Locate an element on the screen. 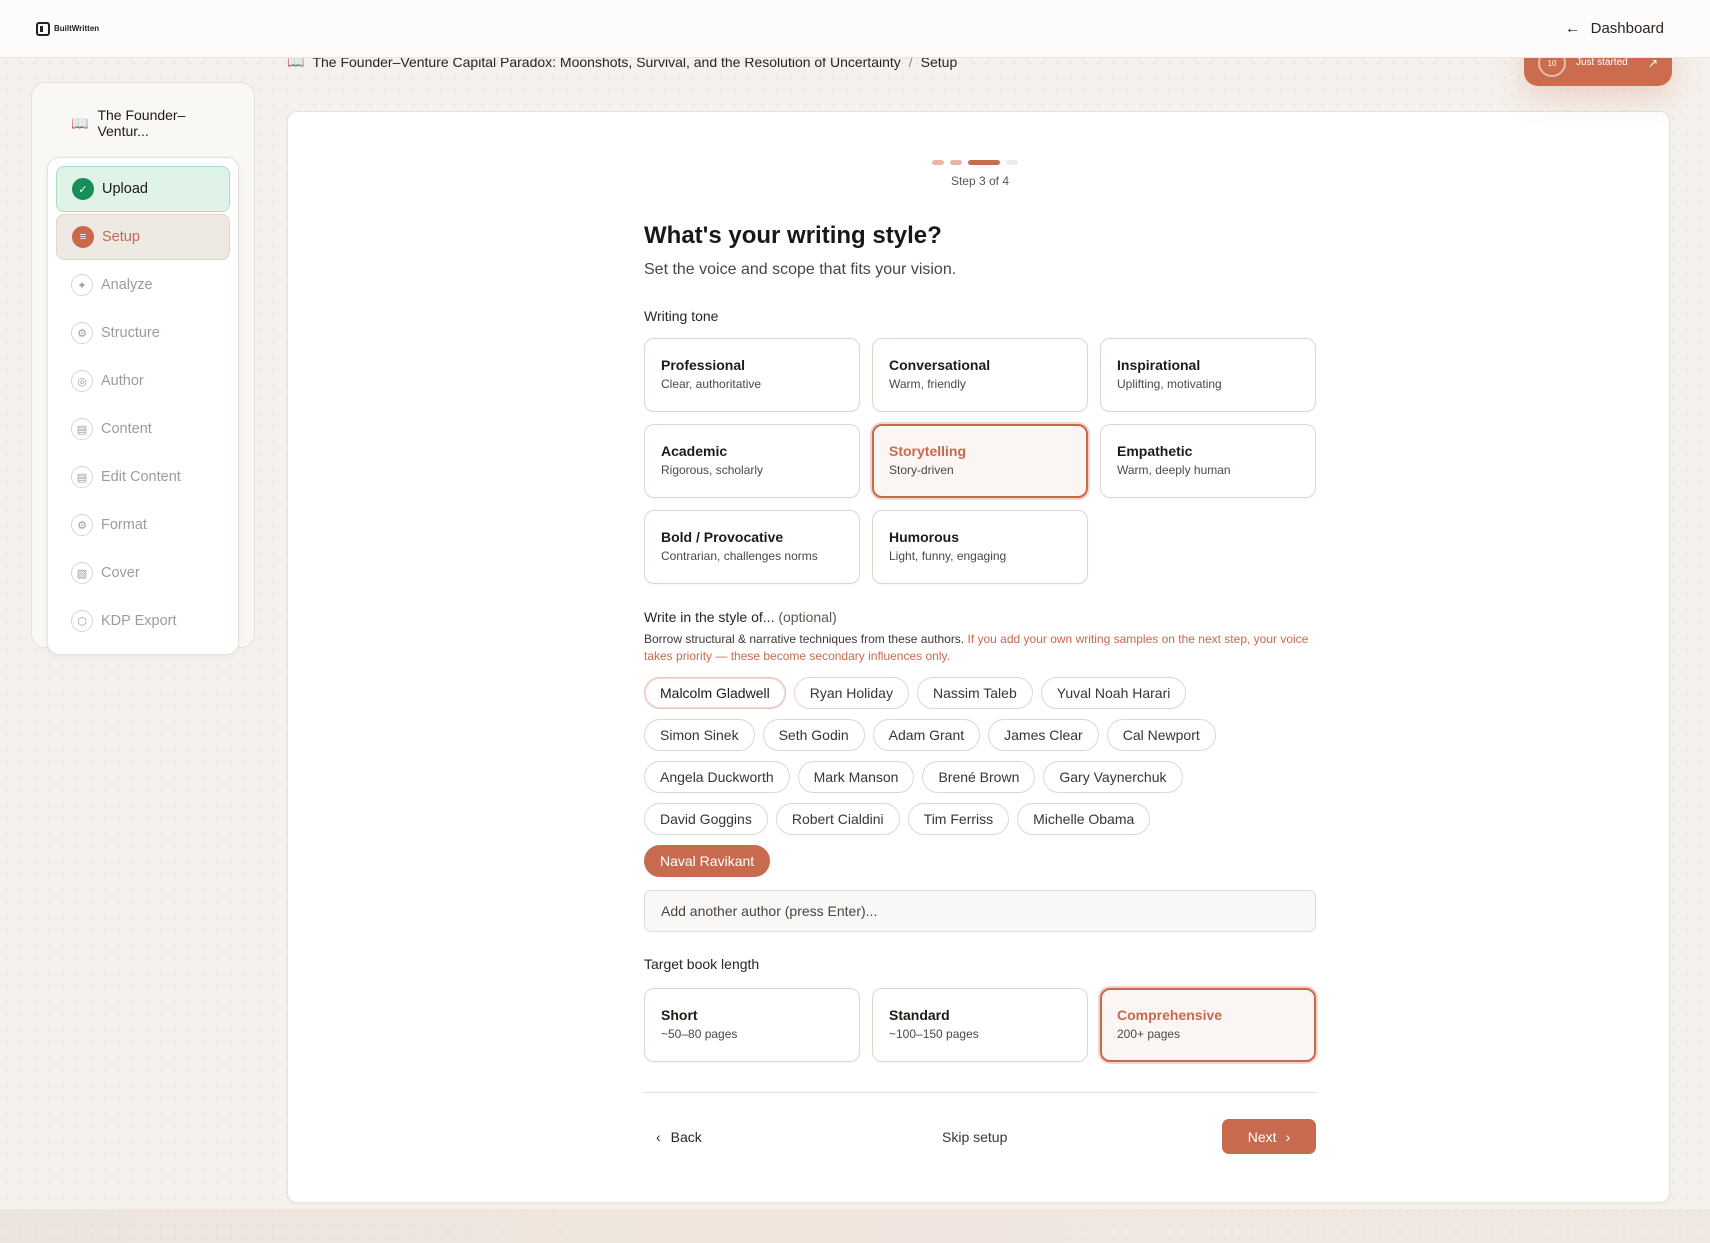 Image resolution: width=1710 pixels, height=1243 pixels. sidebar-item-content: ▤ Content is located at coordinates (143, 429).